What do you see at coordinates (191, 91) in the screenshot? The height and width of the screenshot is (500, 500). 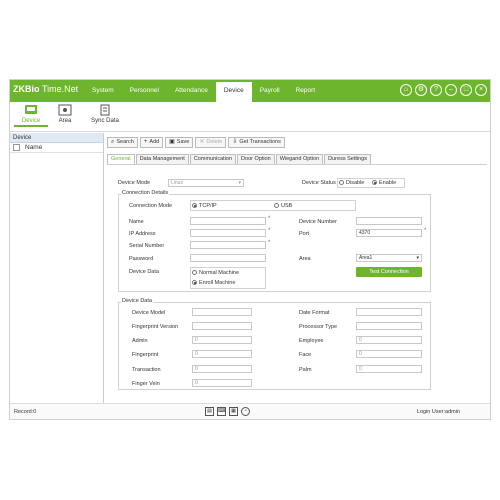 I see `menu-attendance: Attendance` at bounding box center [191, 91].